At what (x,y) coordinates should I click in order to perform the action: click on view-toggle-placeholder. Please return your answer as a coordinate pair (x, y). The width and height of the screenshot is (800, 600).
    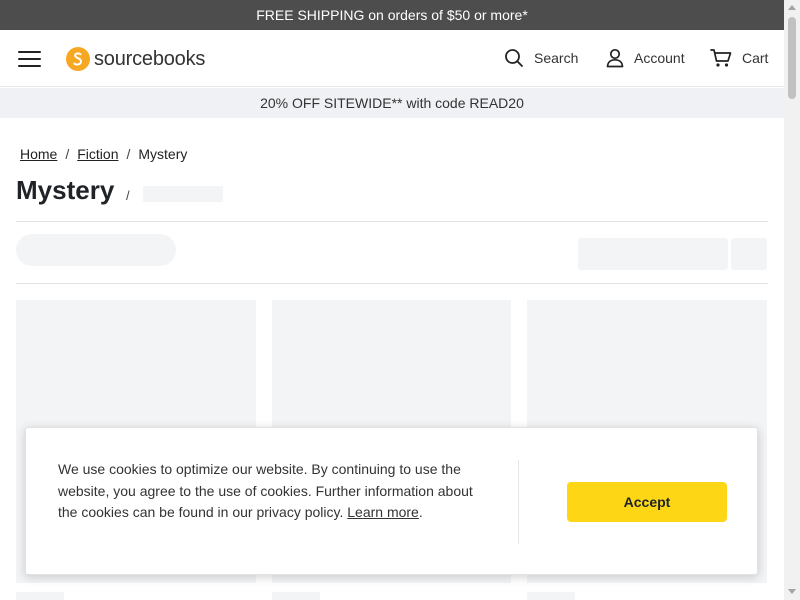
    Looking at the image, I should click on (749, 254).